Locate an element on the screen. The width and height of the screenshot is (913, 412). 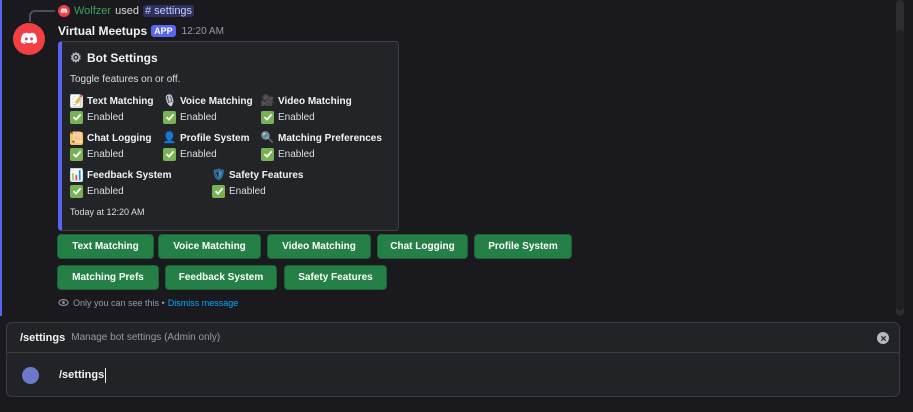
reply-command-name: settings is located at coordinates (173, 11).